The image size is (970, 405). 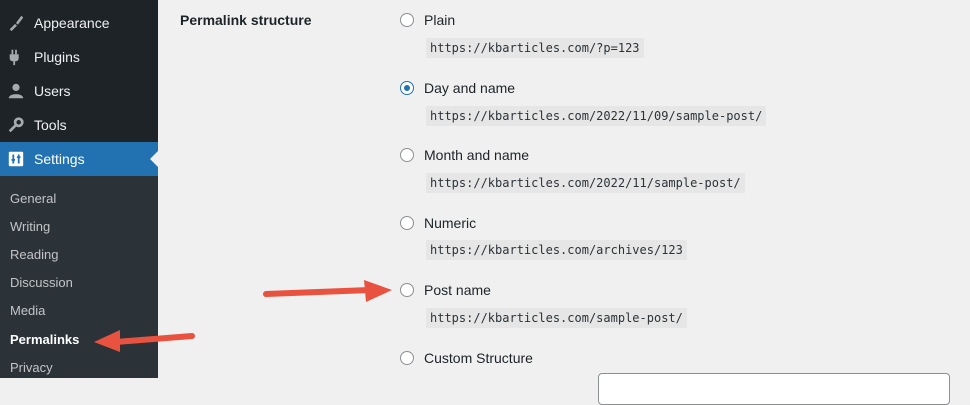 I want to click on radio-post-name, so click(x=407, y=290).